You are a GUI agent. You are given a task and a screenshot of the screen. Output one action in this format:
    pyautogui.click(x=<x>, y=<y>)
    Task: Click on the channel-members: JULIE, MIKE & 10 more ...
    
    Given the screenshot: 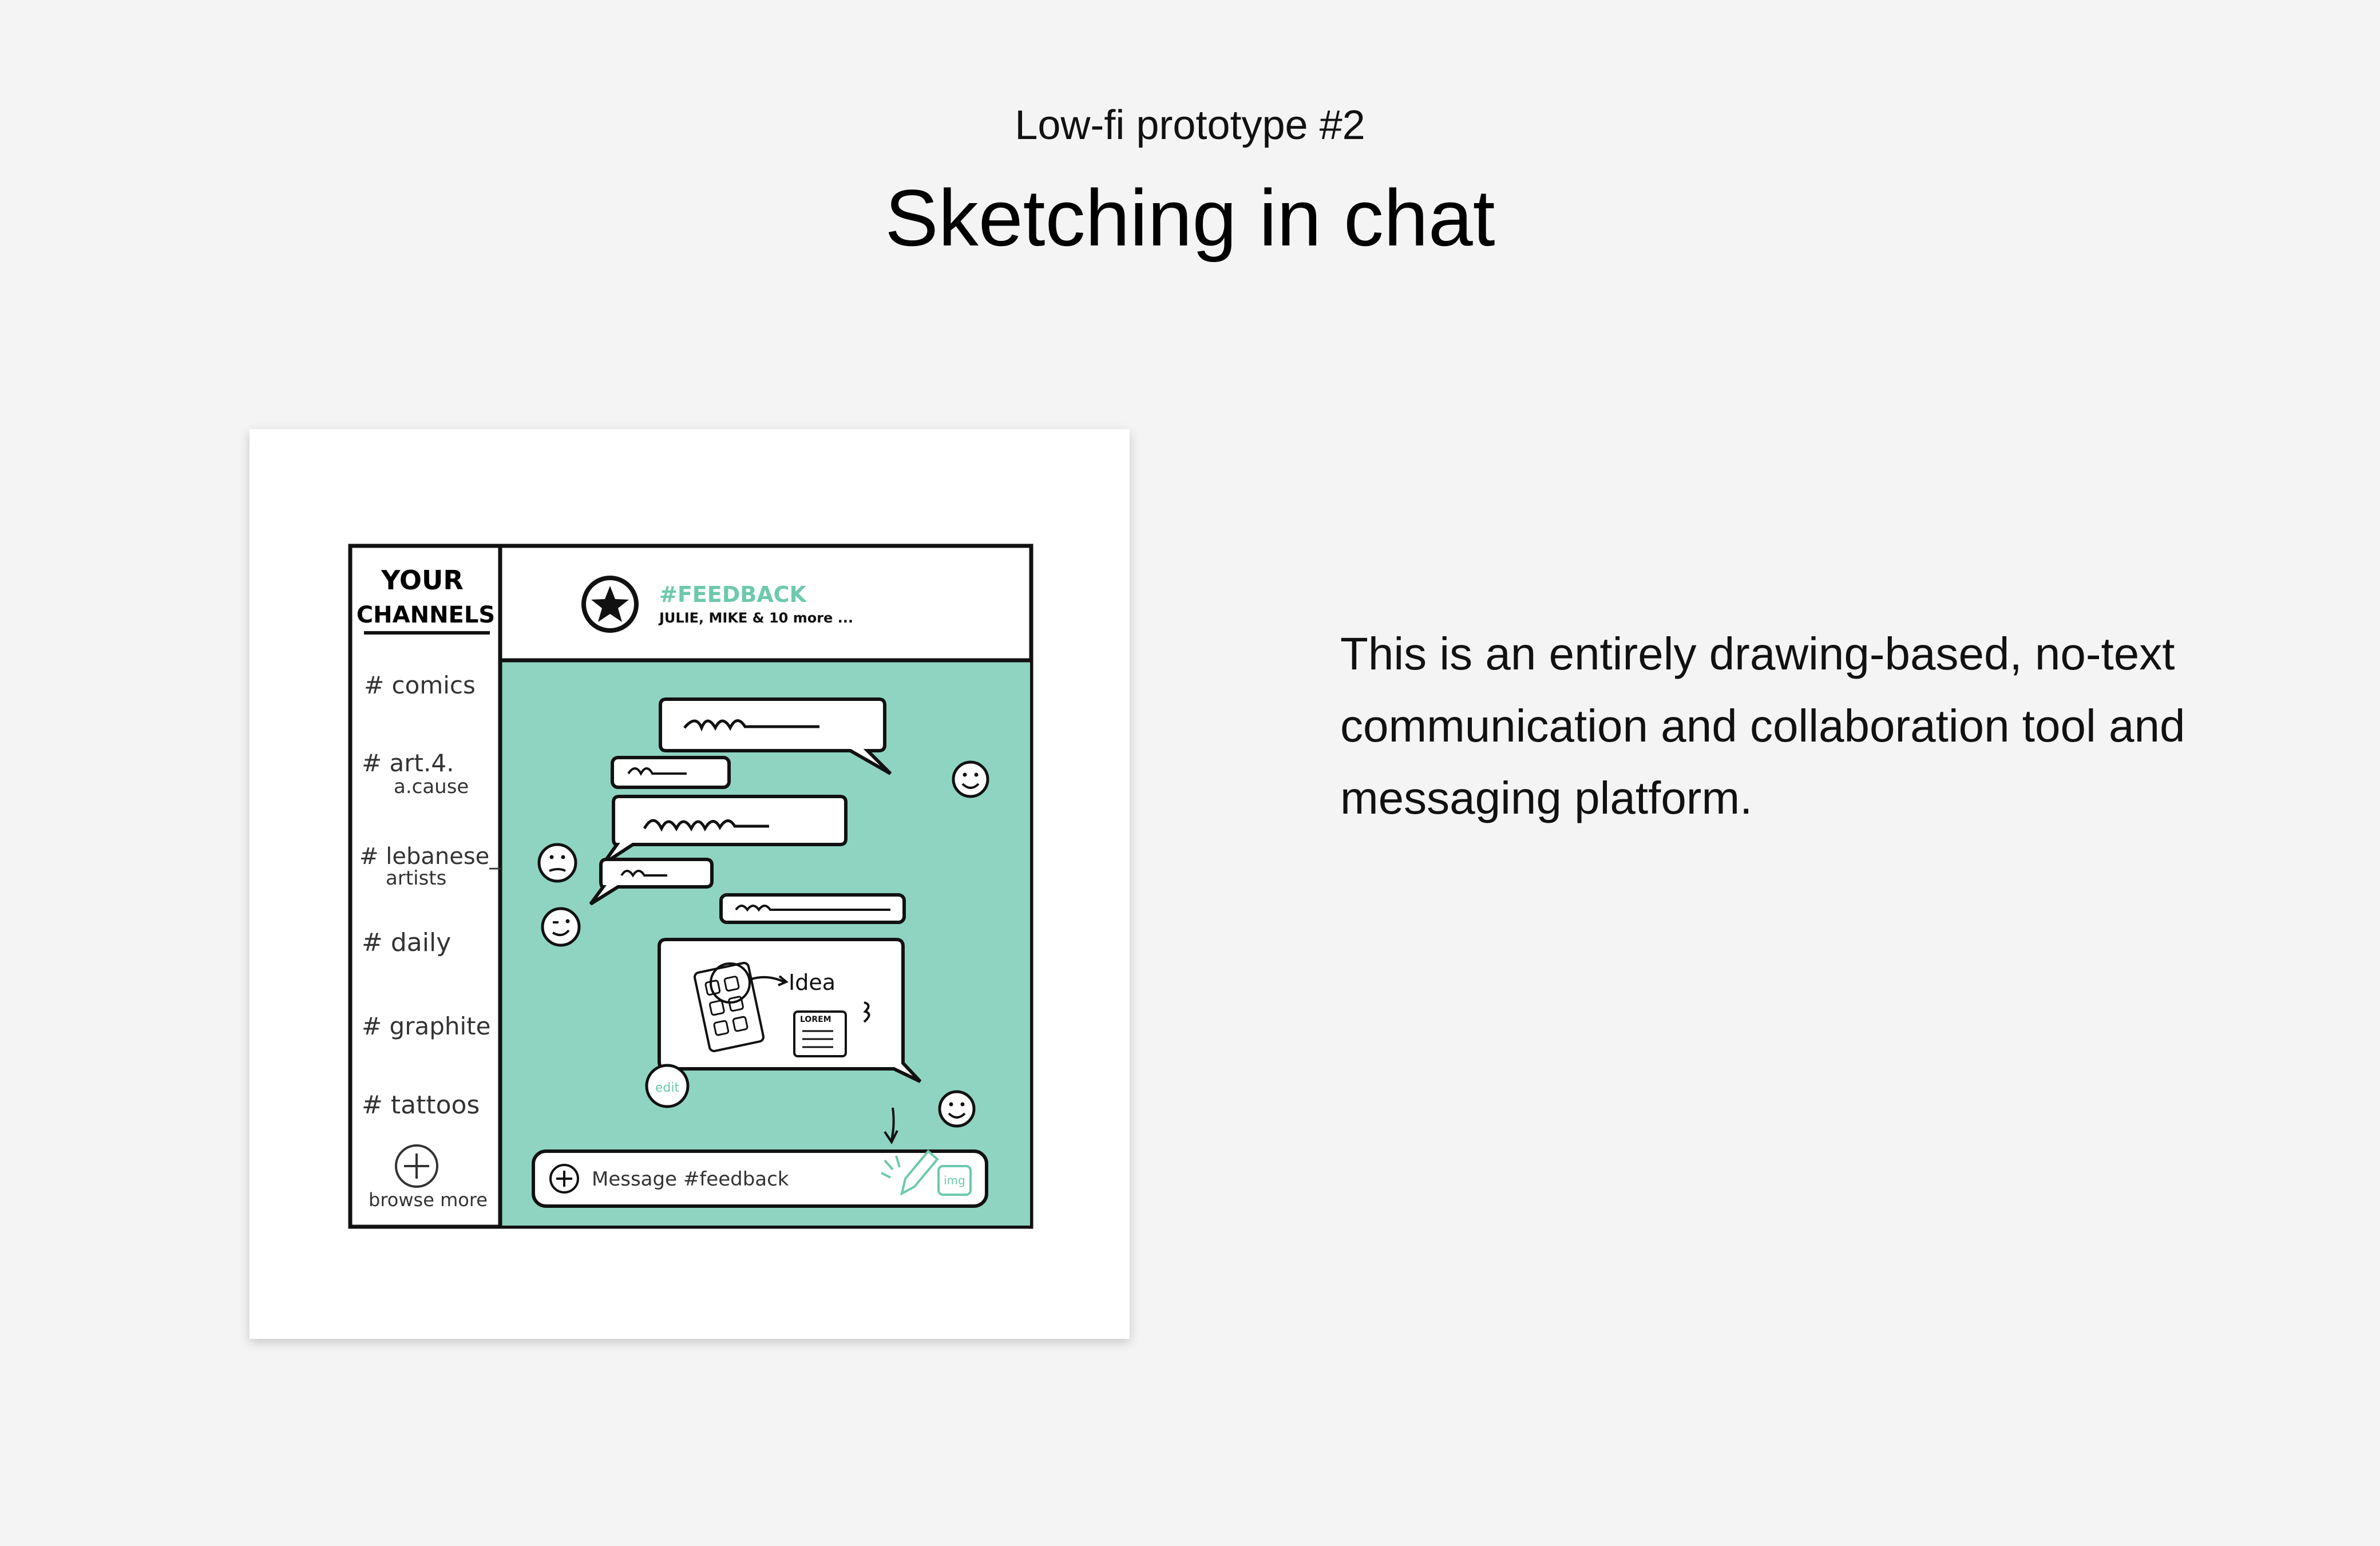 What is the action you would take?
    pyautogui.click(x=756, y=618)
    